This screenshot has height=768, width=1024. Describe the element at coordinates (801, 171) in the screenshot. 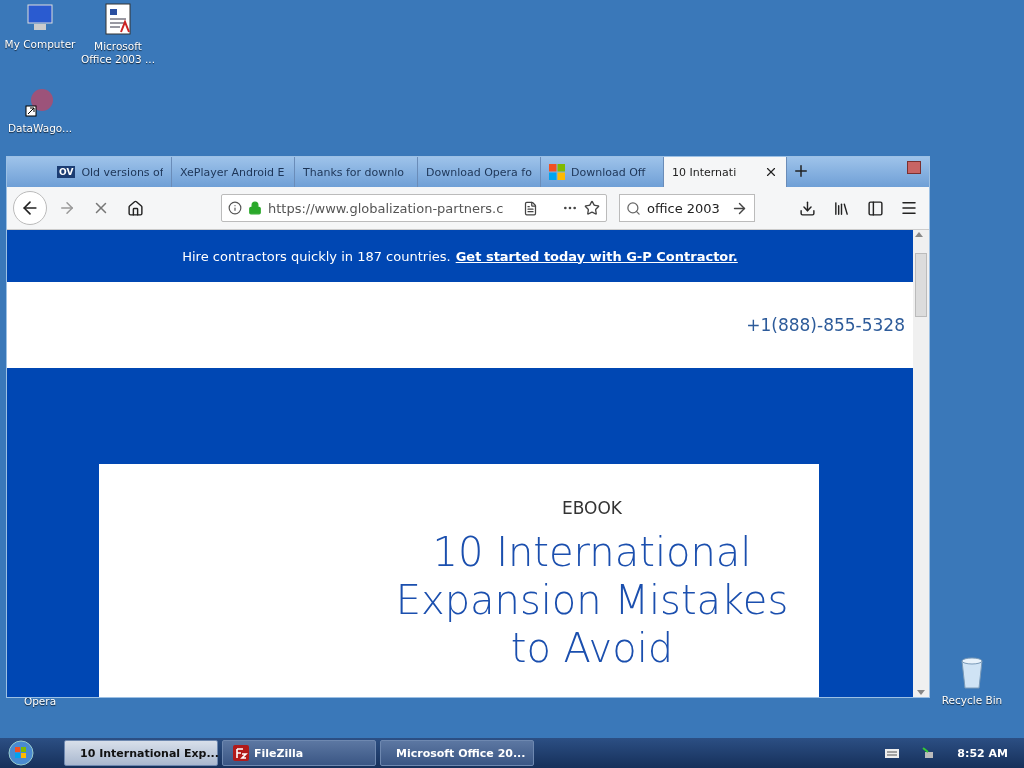

I see `plus-icon` at that location.